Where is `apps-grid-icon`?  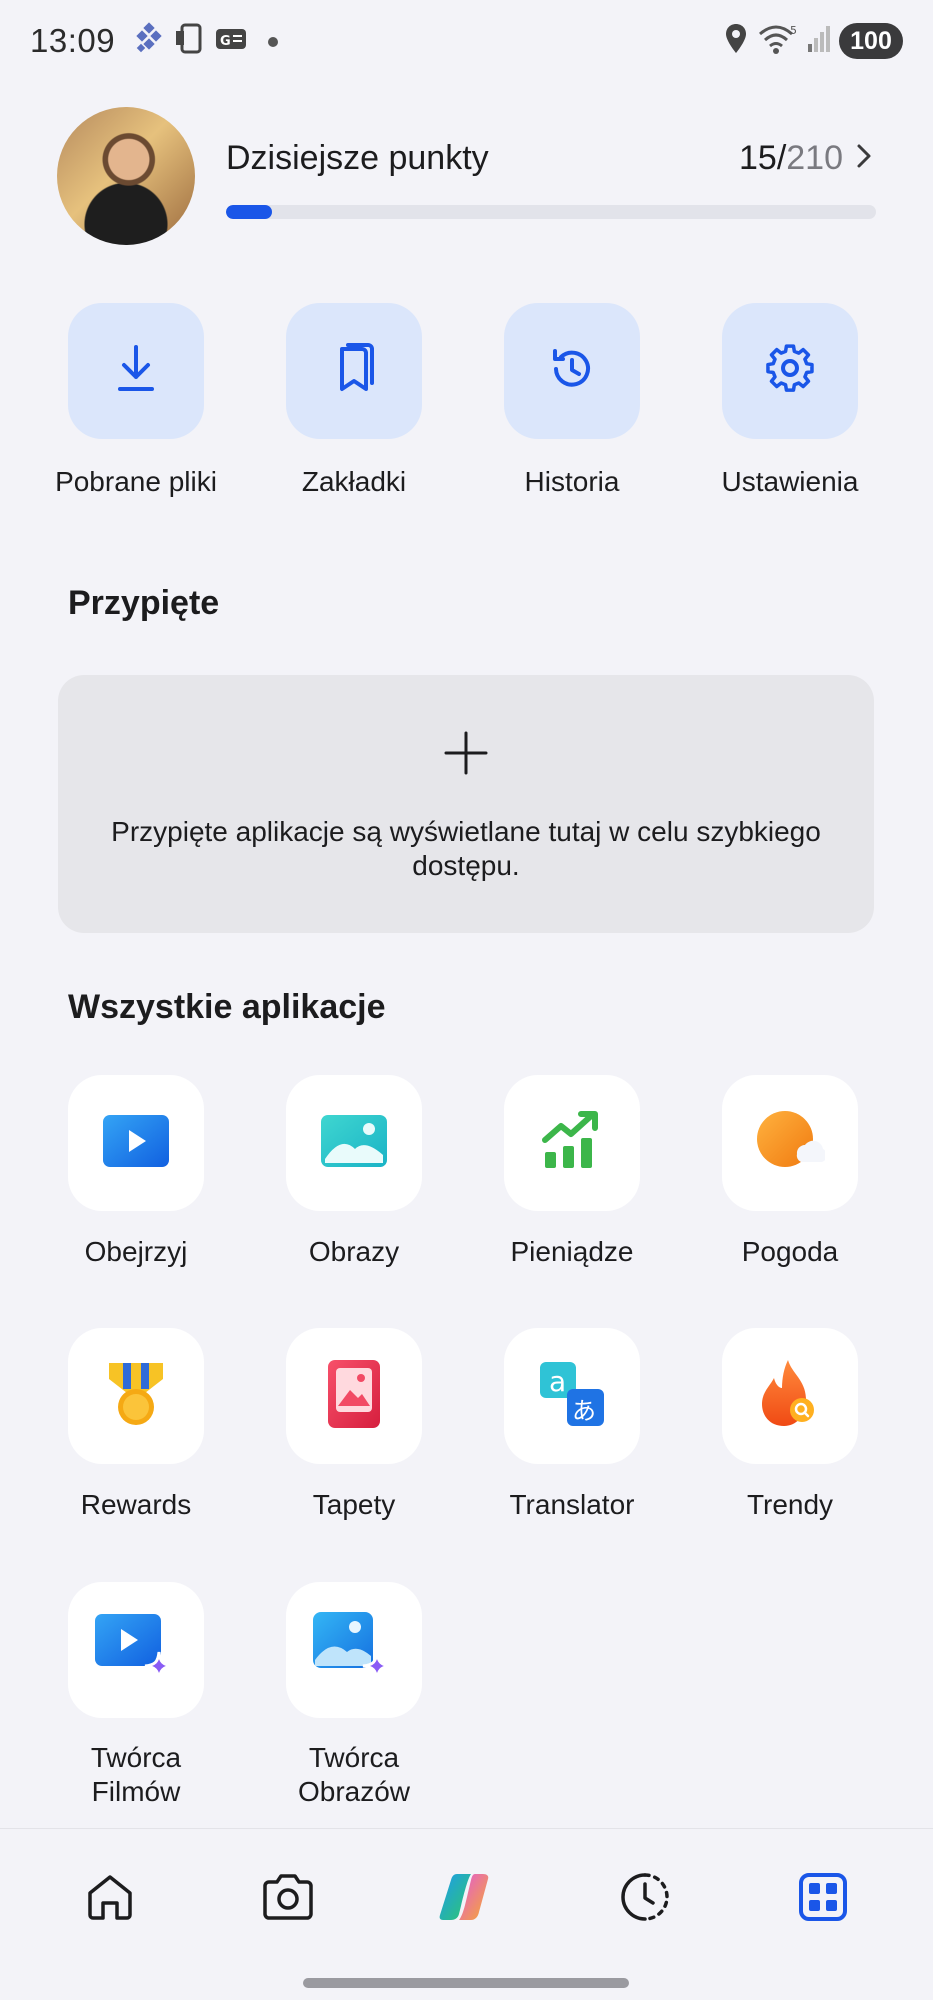 apps-grid-icon is located at coordinates (823, 1899).